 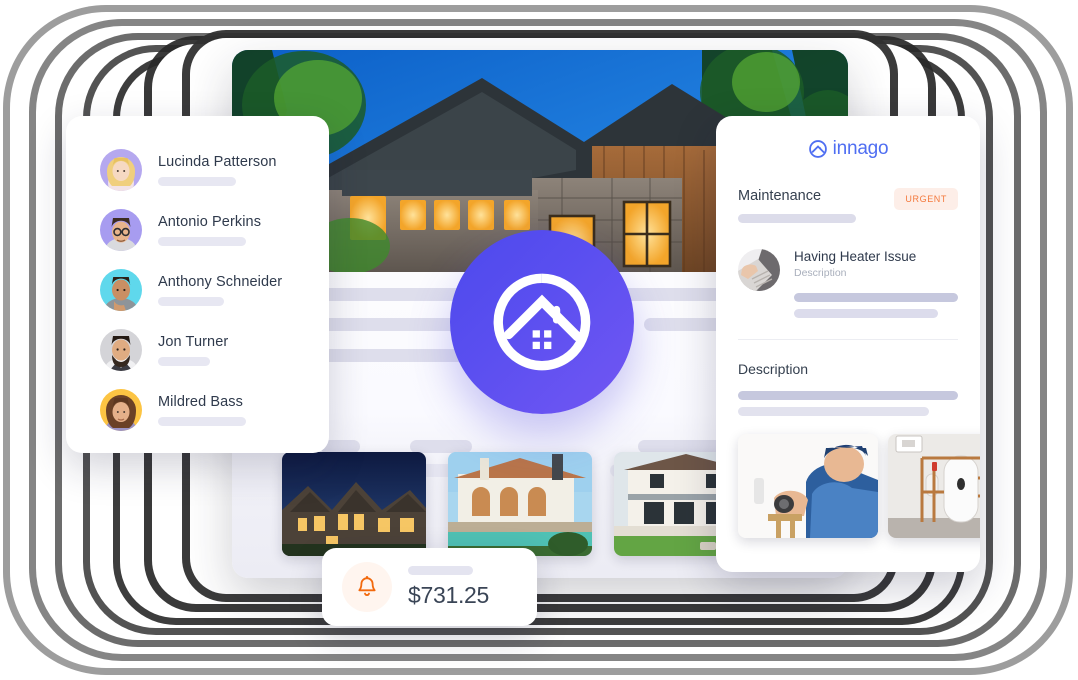 I want to click on innago-house-circle-icon, so click(x=542, y=322).